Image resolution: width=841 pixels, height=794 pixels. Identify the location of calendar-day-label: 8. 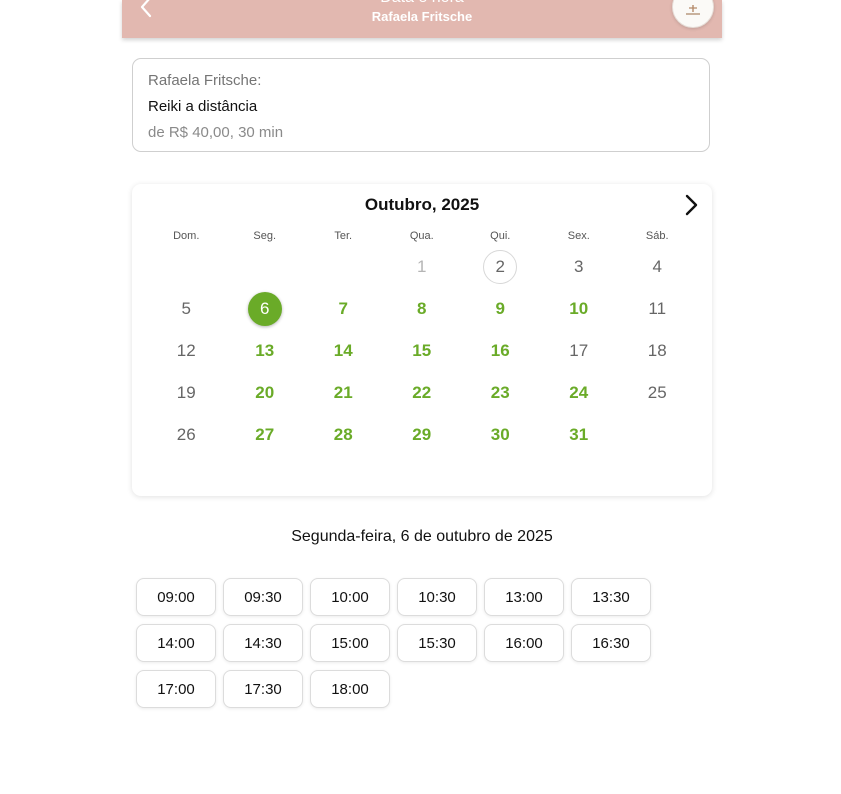
(422, 308).